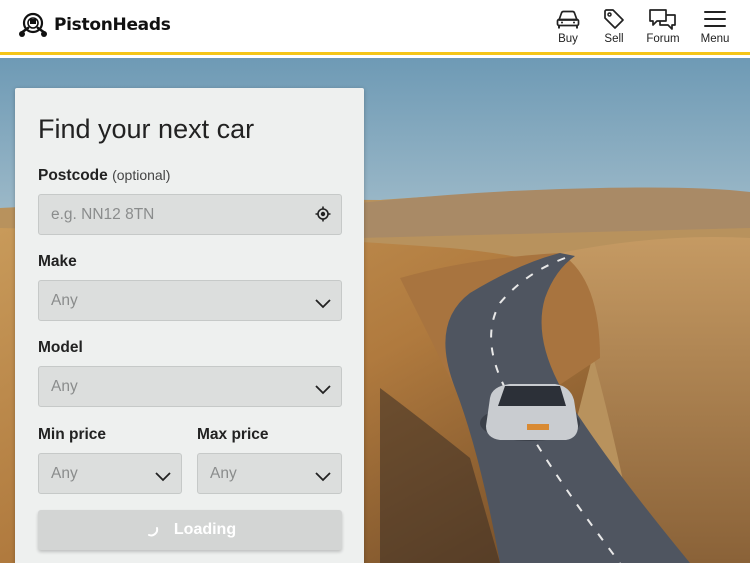 The height and width of the screenshot is (563, 750). I want to click on nav-menu-label: Menu, so click(715, 39).